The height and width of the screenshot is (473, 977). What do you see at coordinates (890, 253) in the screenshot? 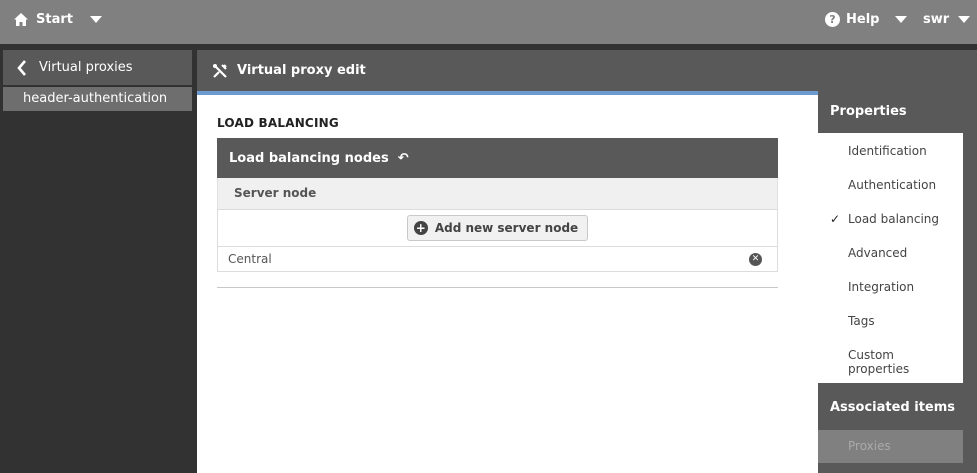
I see `property-item-advanced: Advanced` at bounding box center [890, 253].